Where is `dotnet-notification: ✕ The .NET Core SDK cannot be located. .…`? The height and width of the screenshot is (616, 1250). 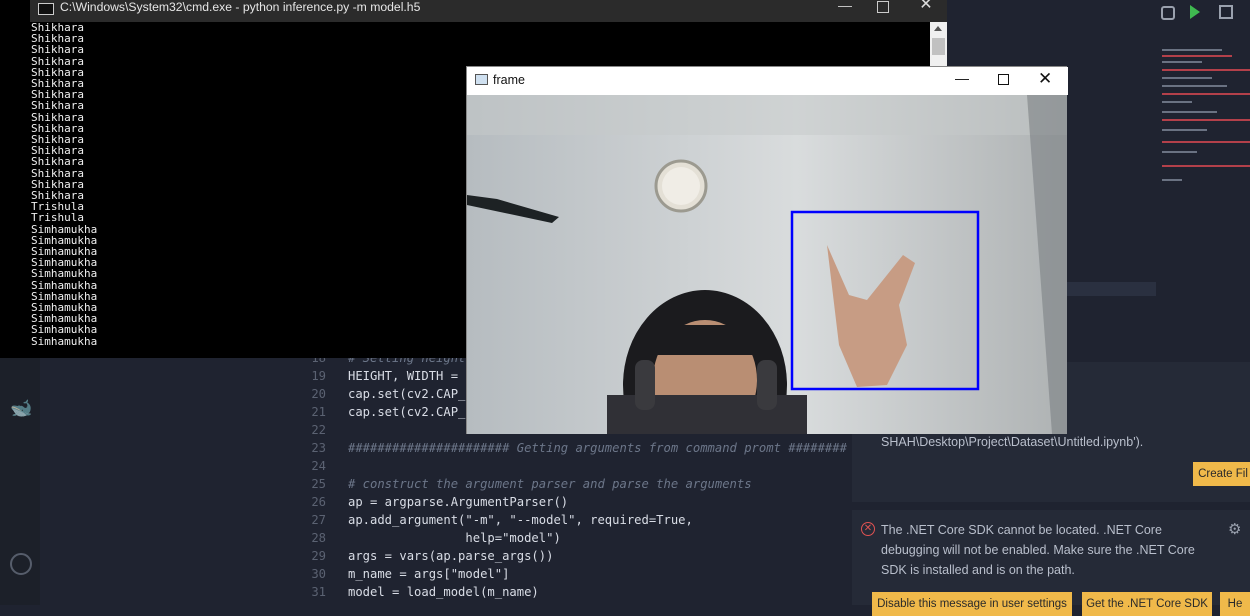 dotnet-notification: ✕ The .NET Core SDK cannot be located. .… is located at coordinates (1051, 563).